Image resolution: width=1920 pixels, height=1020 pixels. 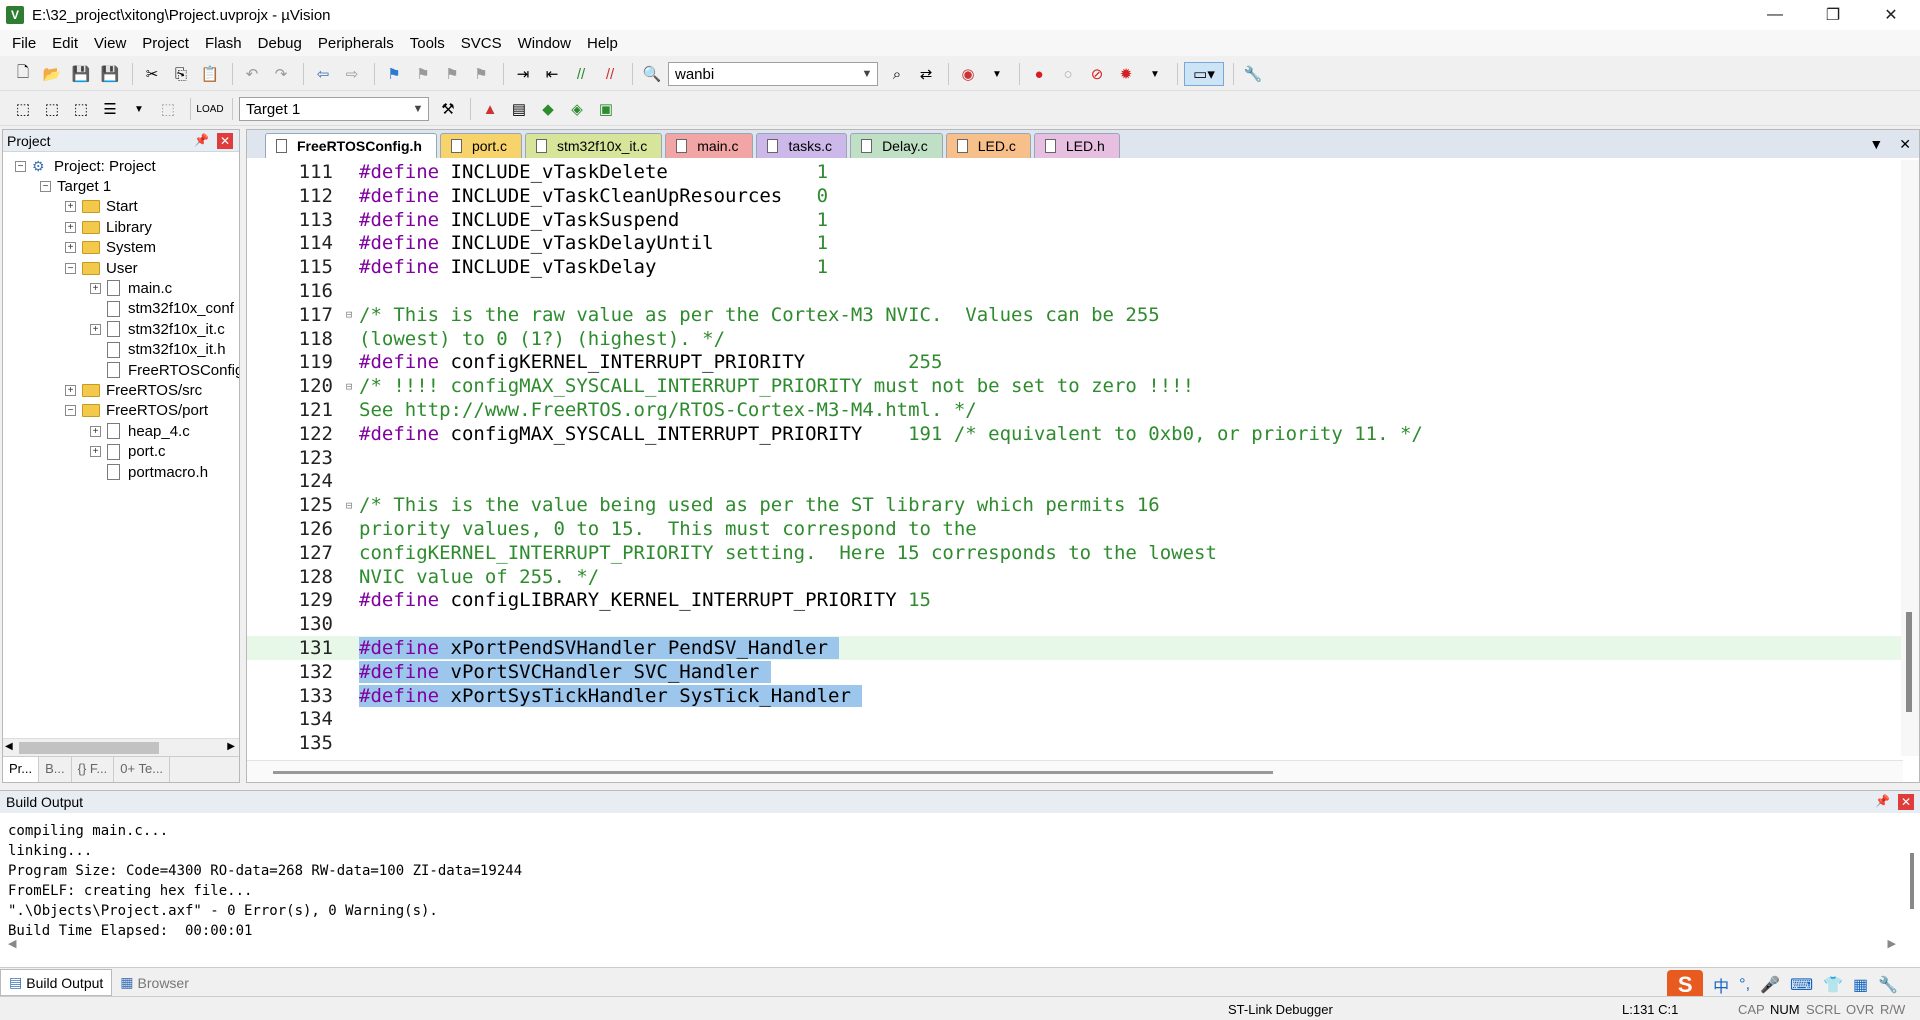 What do you see at coordinates (1891, 15) in the screenshot?
I see `close-window-button: ✕` at bounding box center [1891, 15].